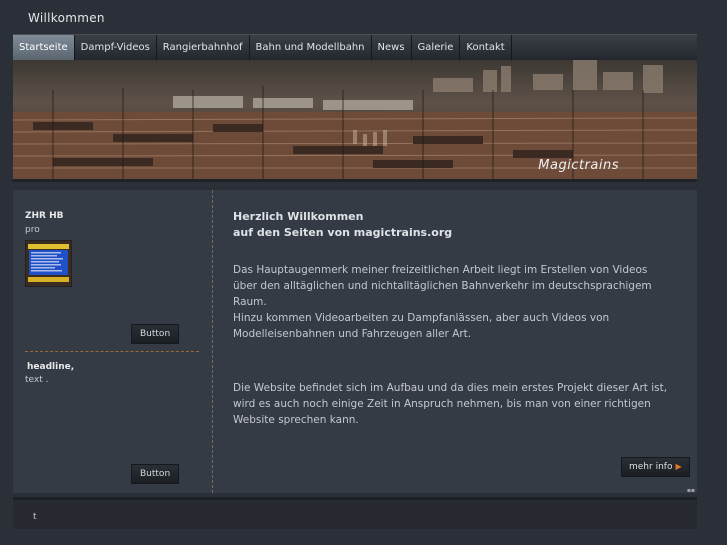 The width and height of the screenshot is (727, 545). Describe the element at coordinates (678, 466) in the screenshot. I see `arrow-right-icon: ▶` at that location.